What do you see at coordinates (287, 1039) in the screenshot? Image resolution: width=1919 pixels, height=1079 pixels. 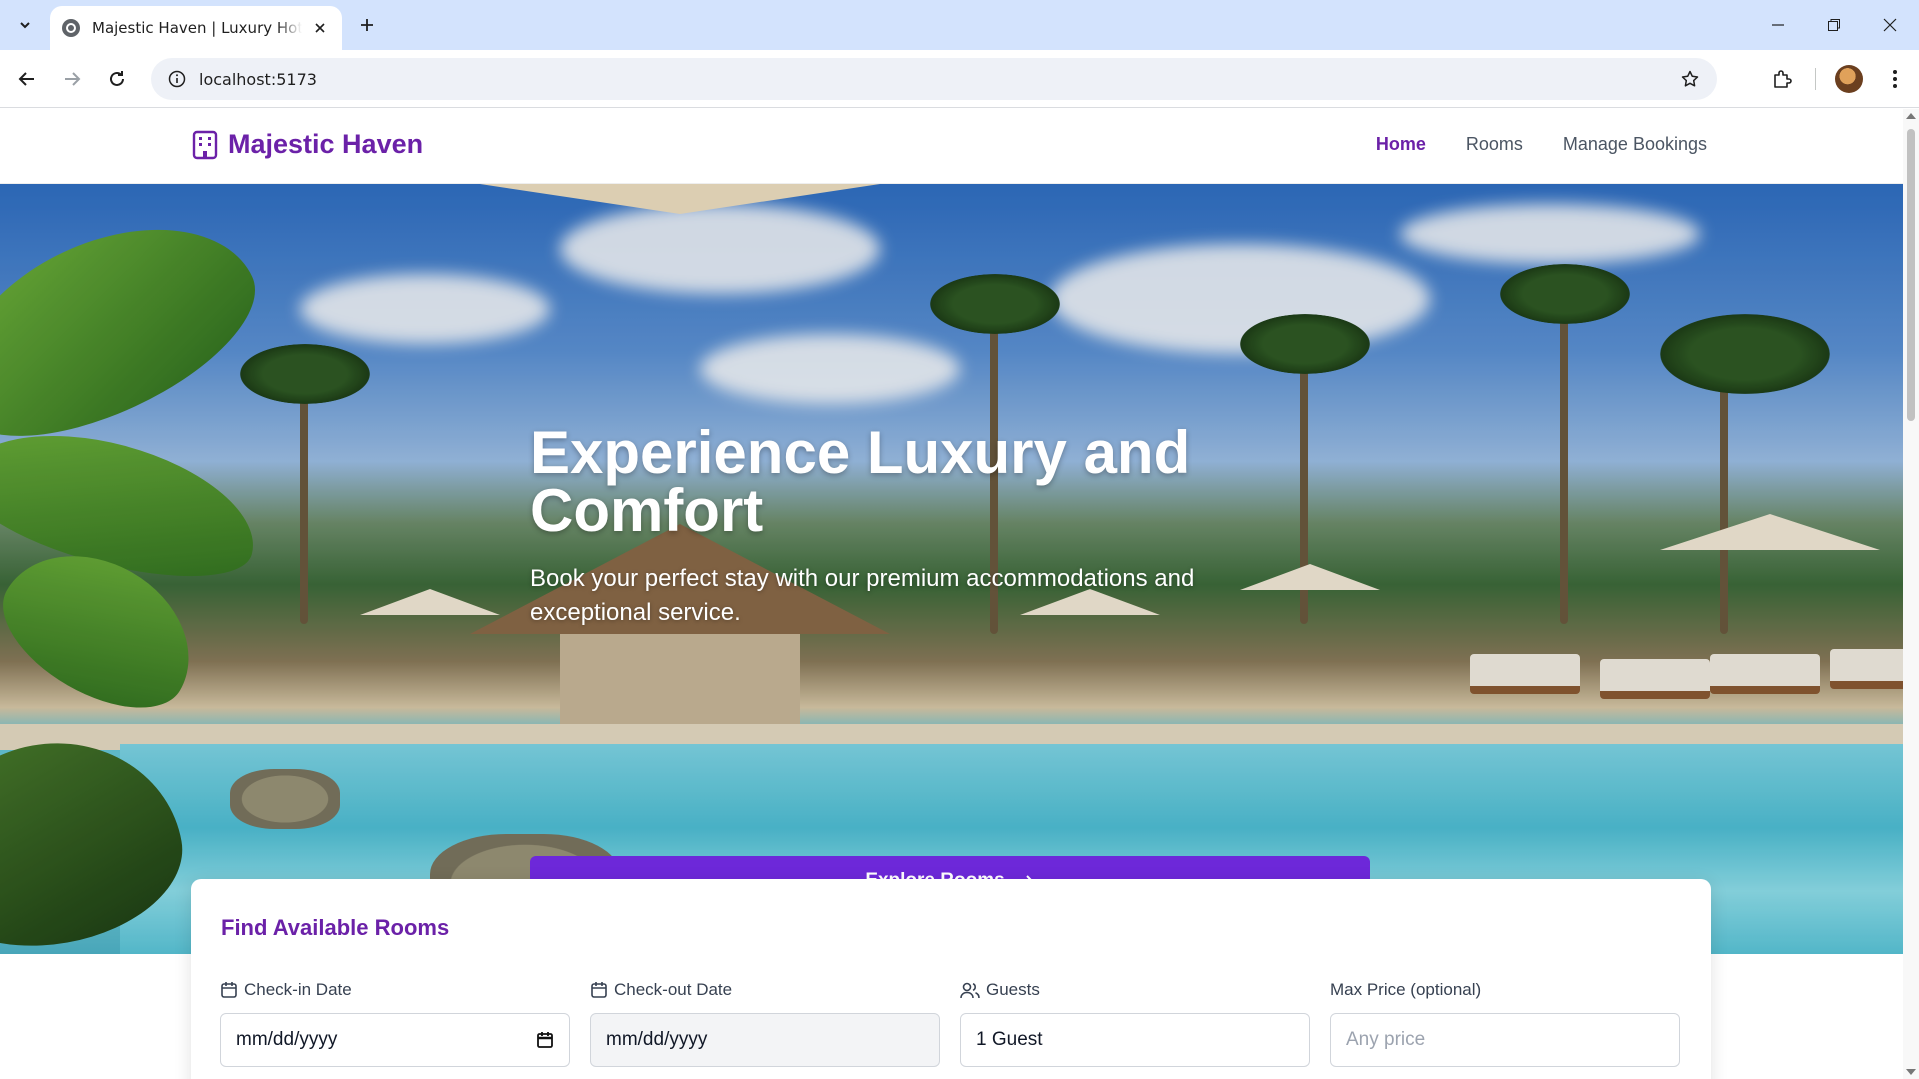 I see `checkin-value: mm/dd/yyyy` at bounding box center [287, 1039].